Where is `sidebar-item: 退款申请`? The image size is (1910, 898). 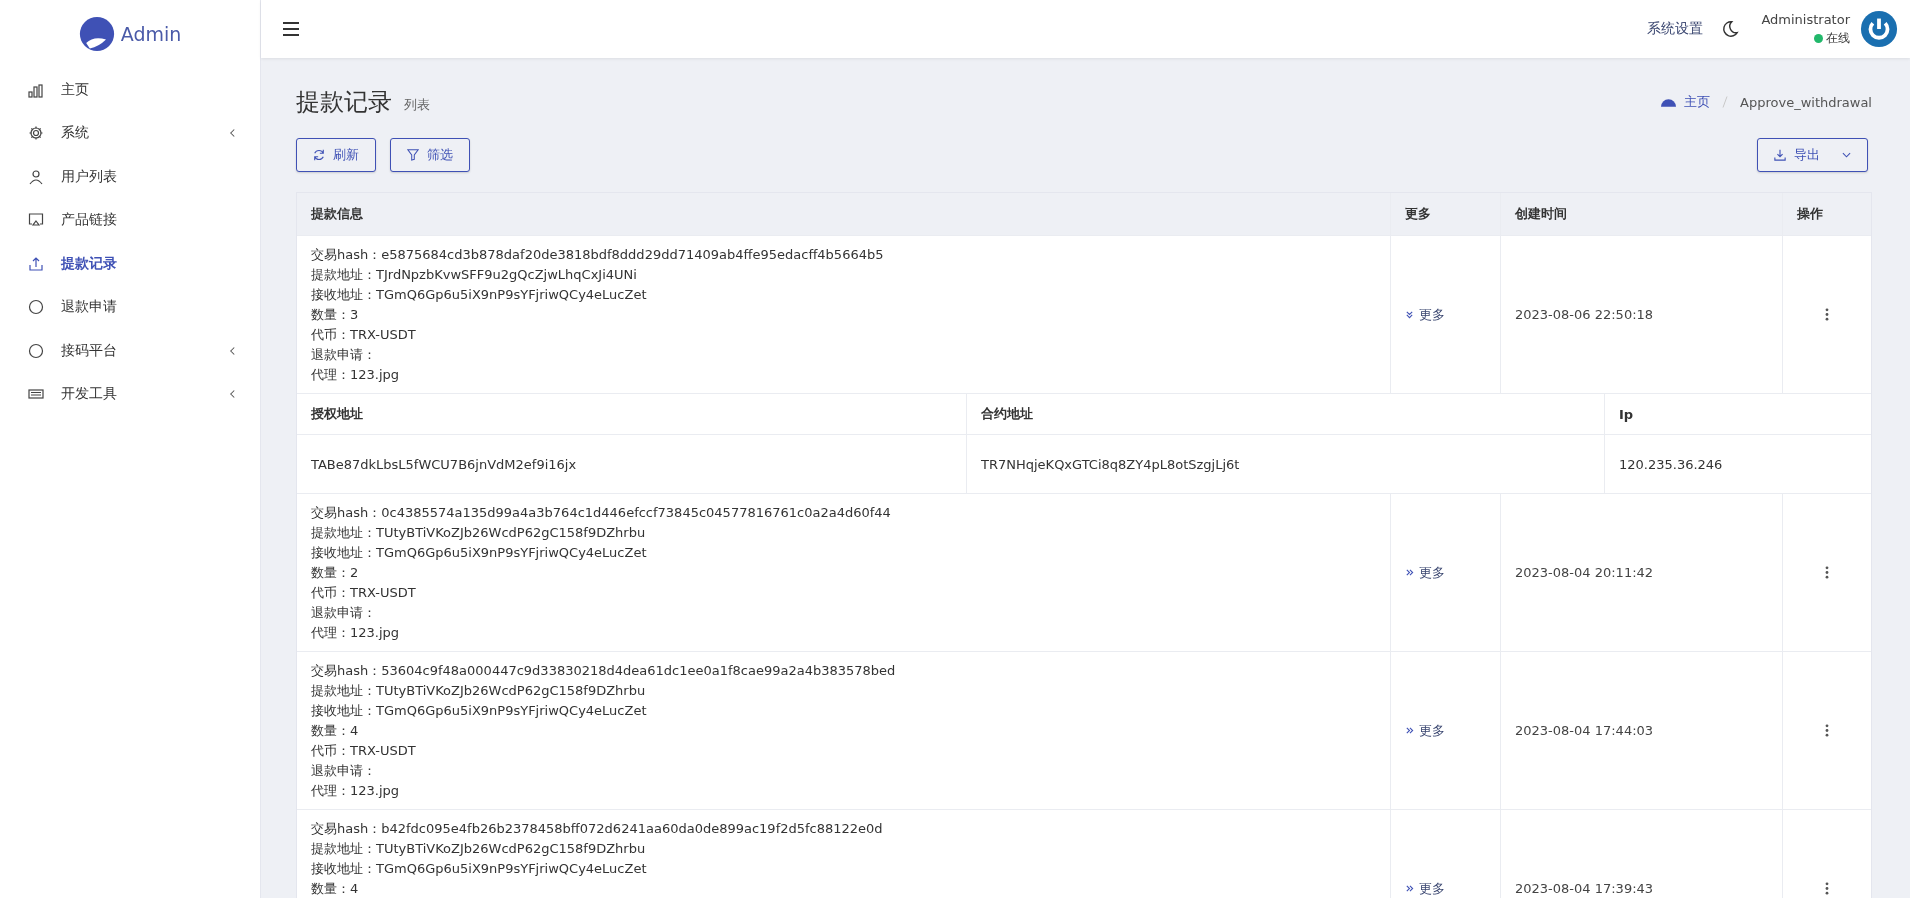
sidebar-item: 退款申请 is located at coordinates (130, 307).